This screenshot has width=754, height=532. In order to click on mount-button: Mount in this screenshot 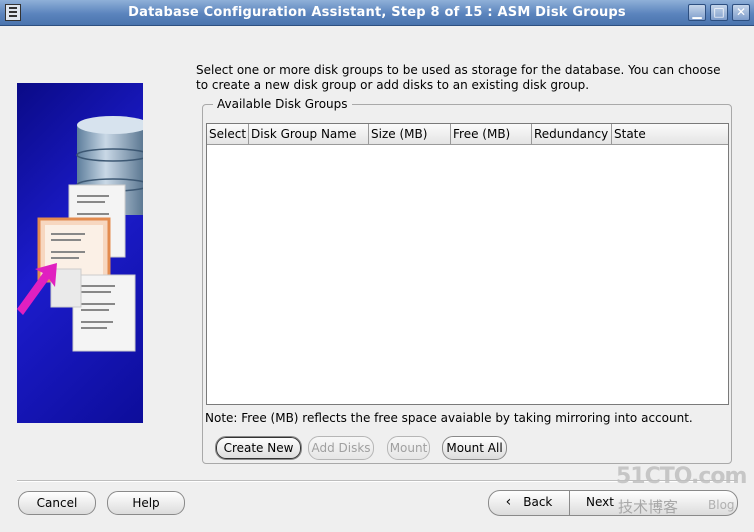, I will do `click(408, 448)`.